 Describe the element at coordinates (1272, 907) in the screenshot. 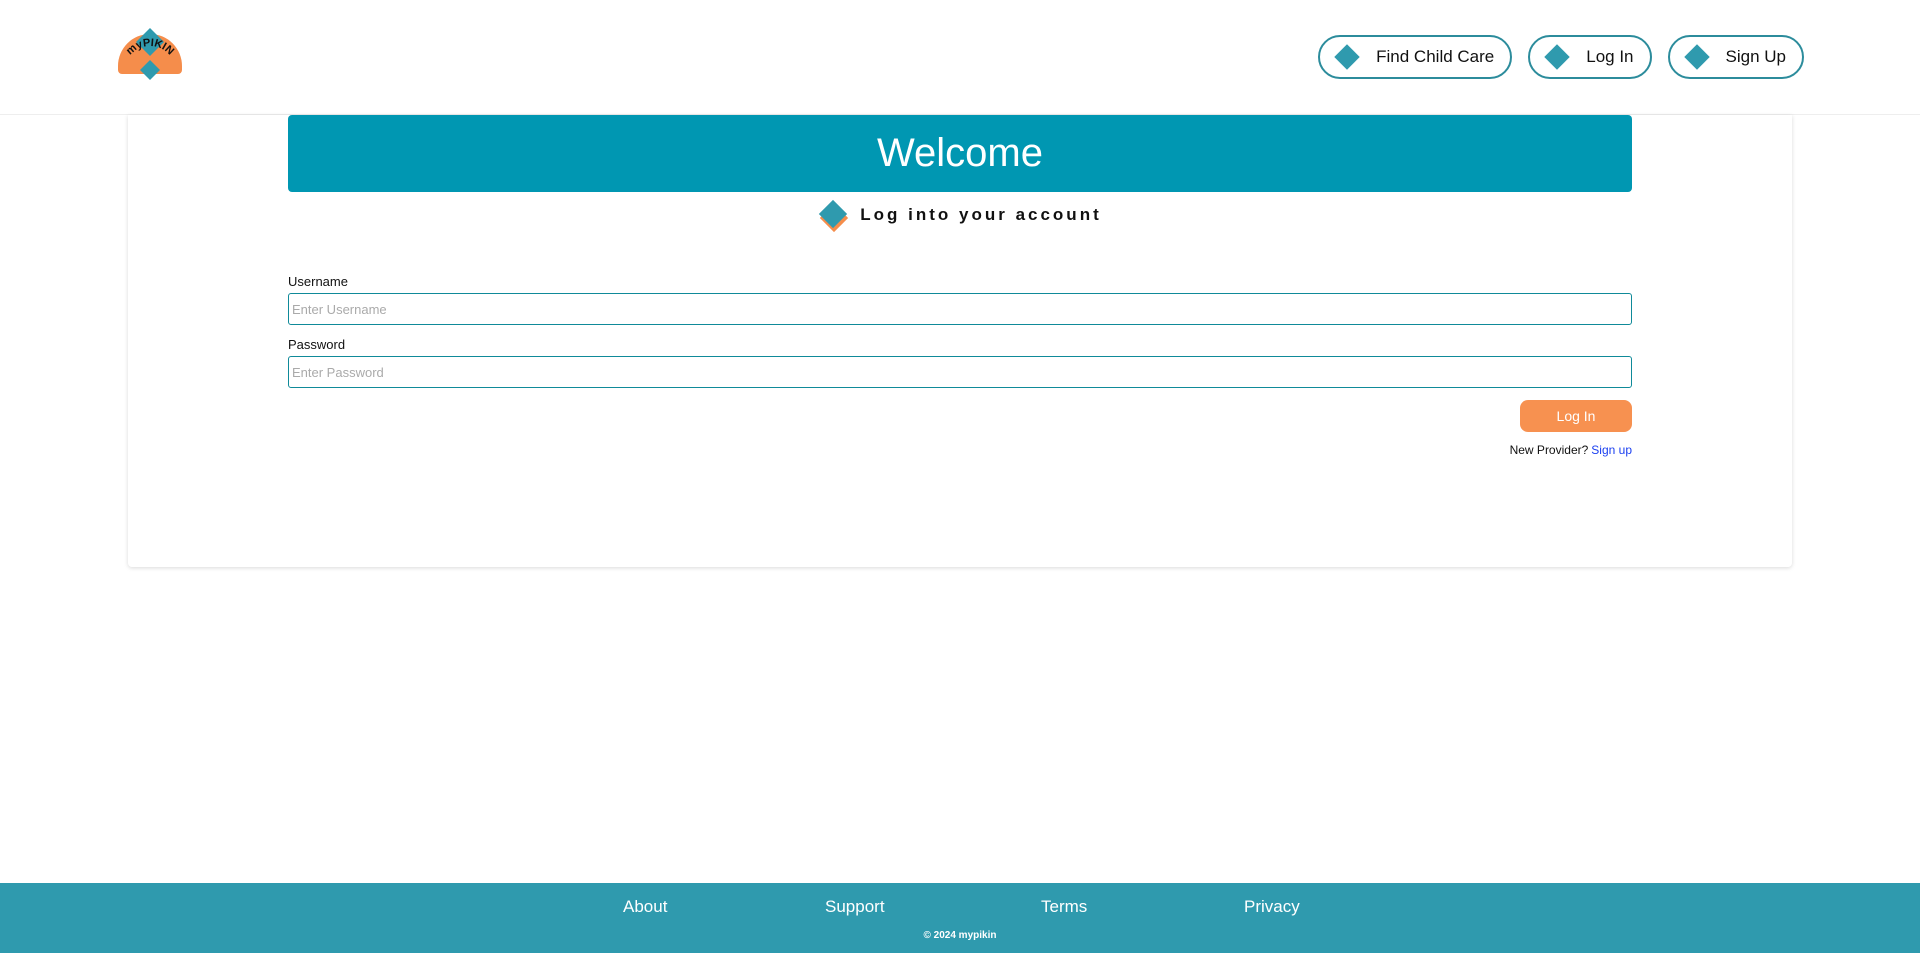

I see `footer-privacy-link: Privacy` at that location.